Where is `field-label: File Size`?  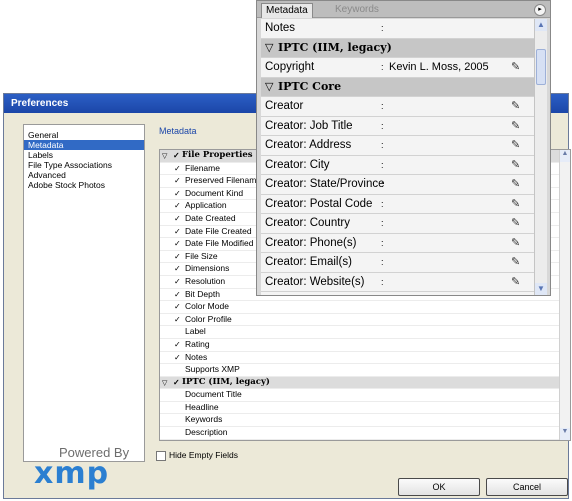 field-label: File Size is located at coordinates (201, 255).